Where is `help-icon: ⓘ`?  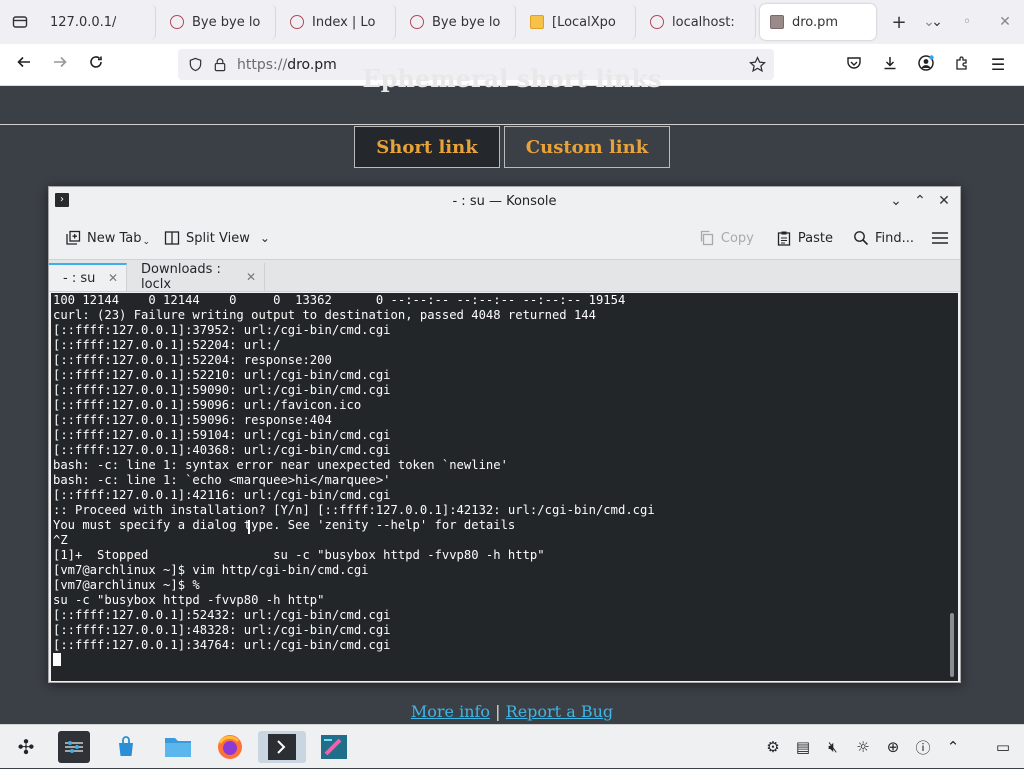 help-icon: ⓘ is located at coordinates (923, 747).